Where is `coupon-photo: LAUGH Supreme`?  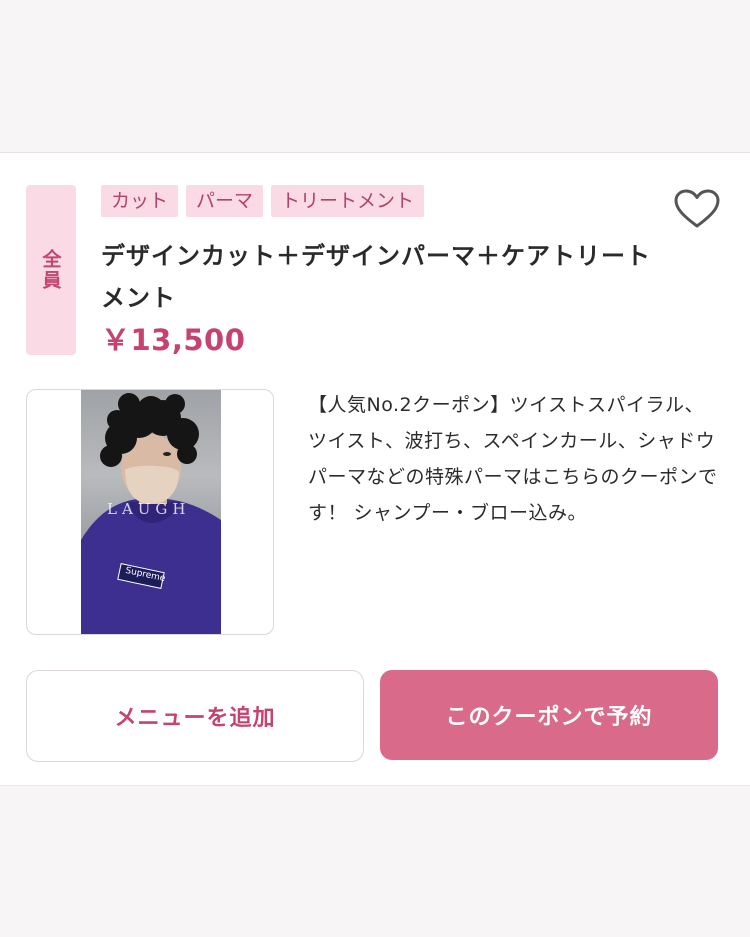
coupon-photo: LAUGH Supreme is located at coordinates (151, 512).